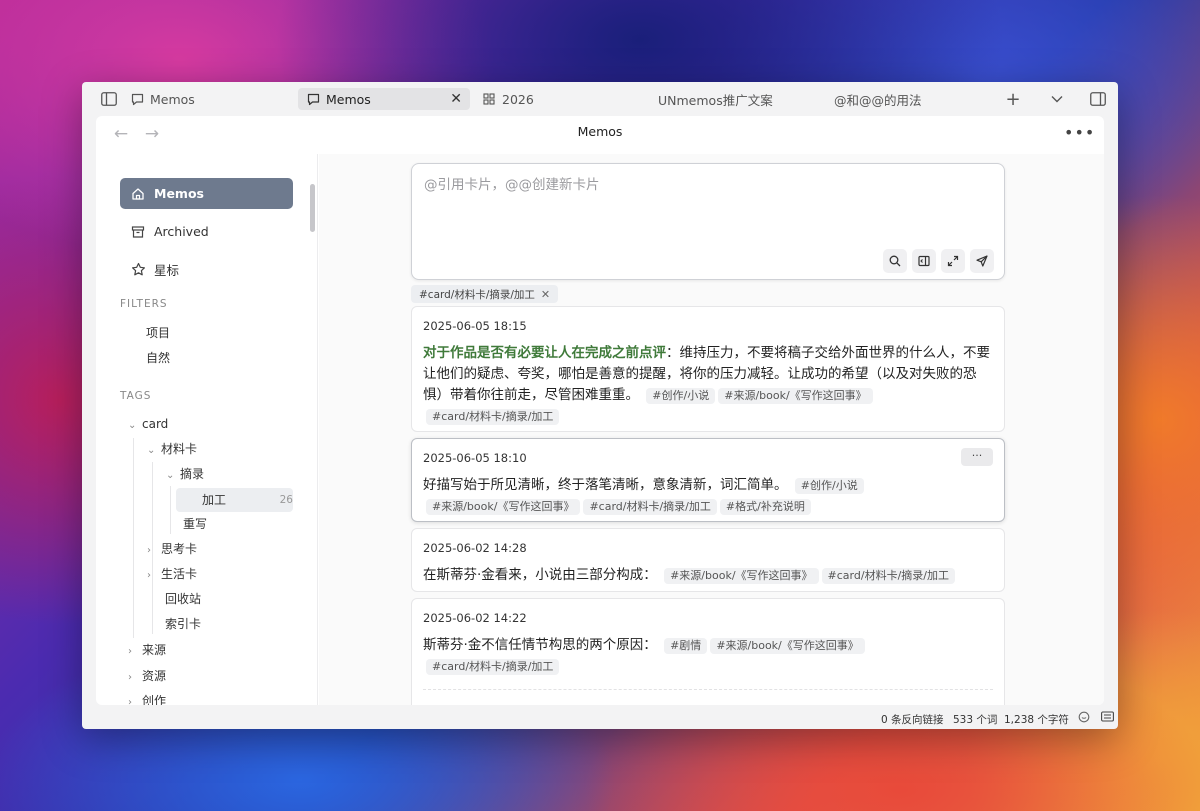  I want to click on tag-tree-item: 重写, so click(195, 524).